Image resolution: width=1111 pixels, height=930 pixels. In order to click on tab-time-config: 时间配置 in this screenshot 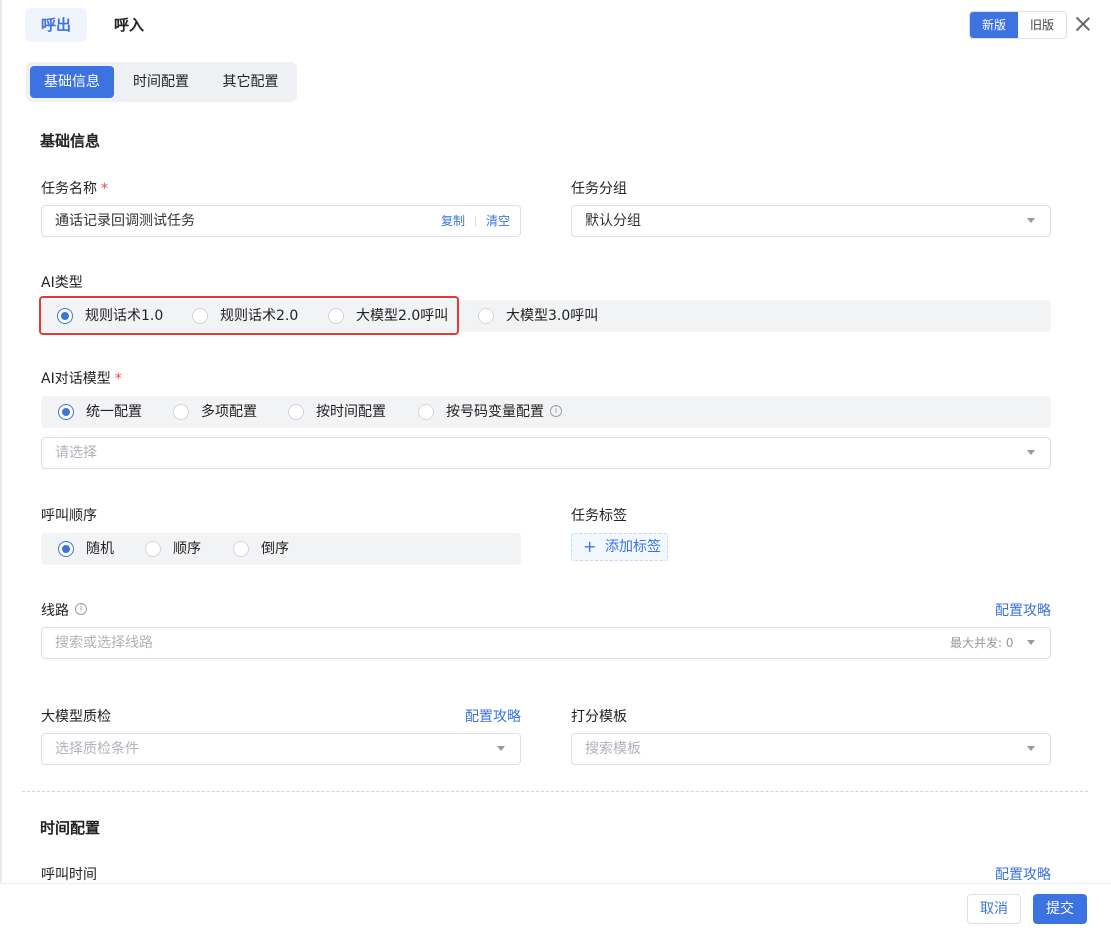, I will do `click(161, 82)`.